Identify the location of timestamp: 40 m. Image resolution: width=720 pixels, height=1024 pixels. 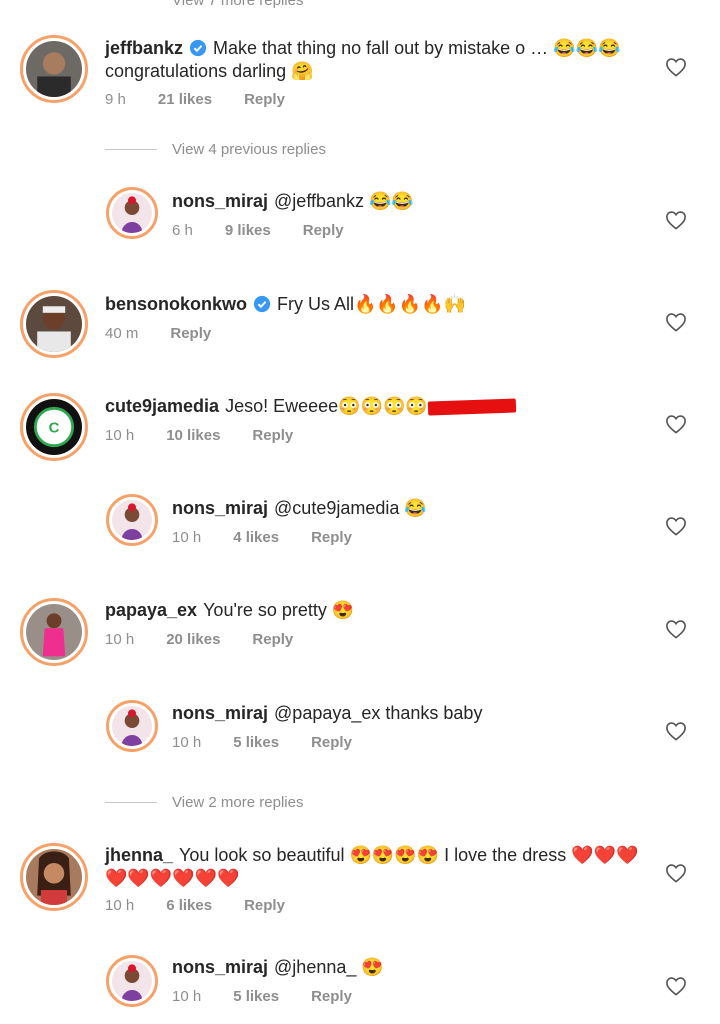
(122, 333).